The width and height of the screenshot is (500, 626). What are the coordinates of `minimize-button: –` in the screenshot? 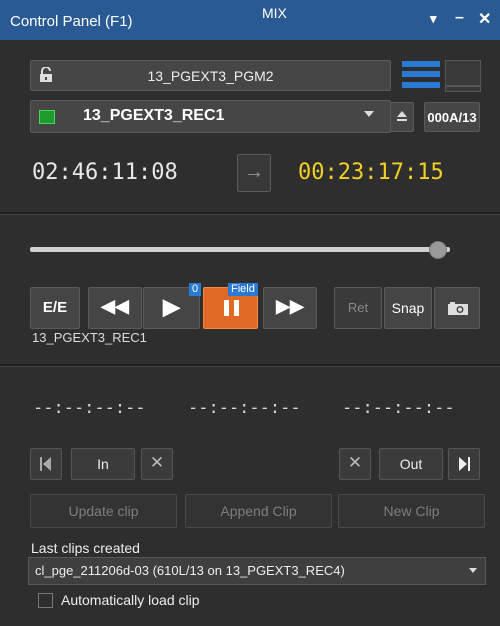 It's located at (459, 18).